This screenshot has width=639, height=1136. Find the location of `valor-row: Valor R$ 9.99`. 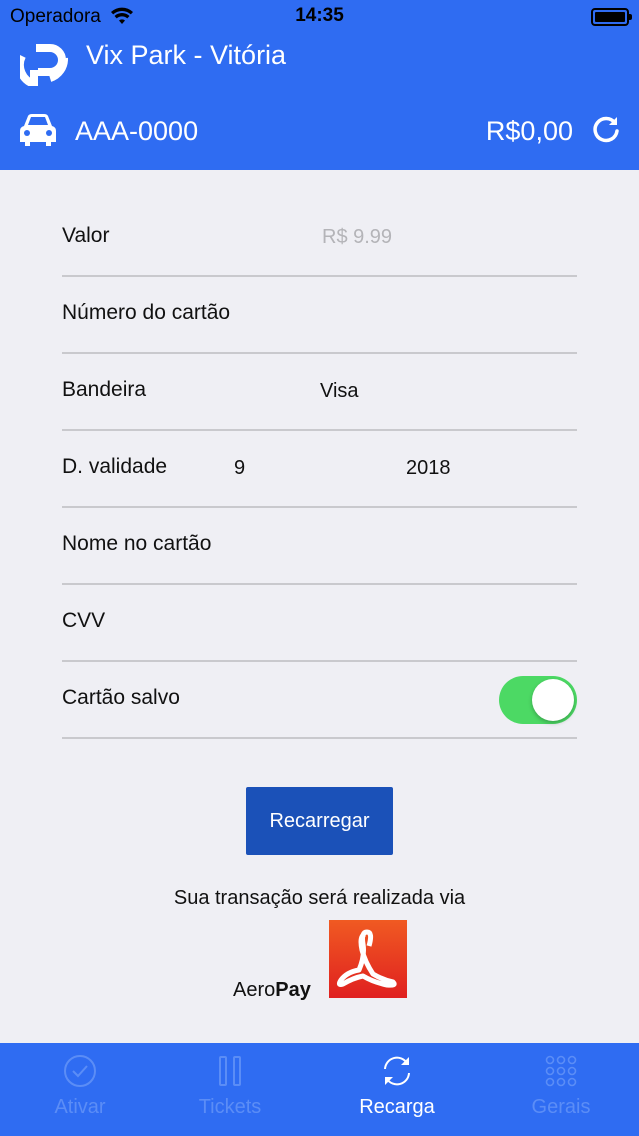

valor-row: Valor R$ 9.99 is located at coordinates (319, 238).